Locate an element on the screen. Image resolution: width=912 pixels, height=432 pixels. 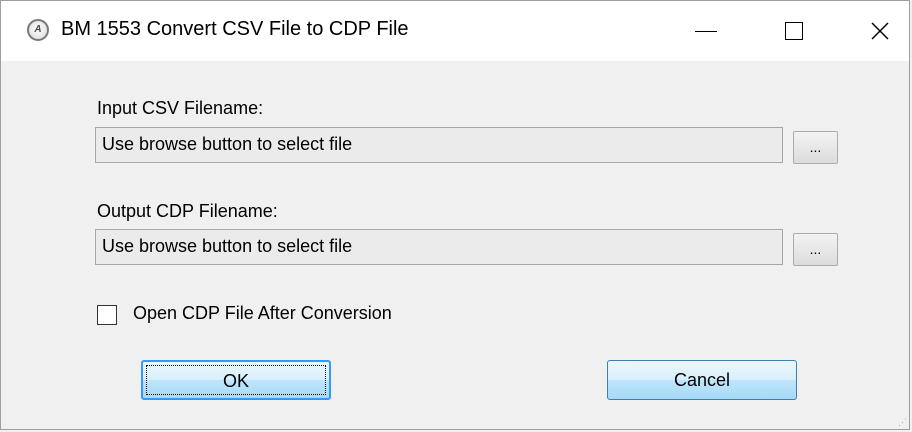
title-bar: A BM 1553 Convert CSV File to CDP File is located at coordinates (455, 31).